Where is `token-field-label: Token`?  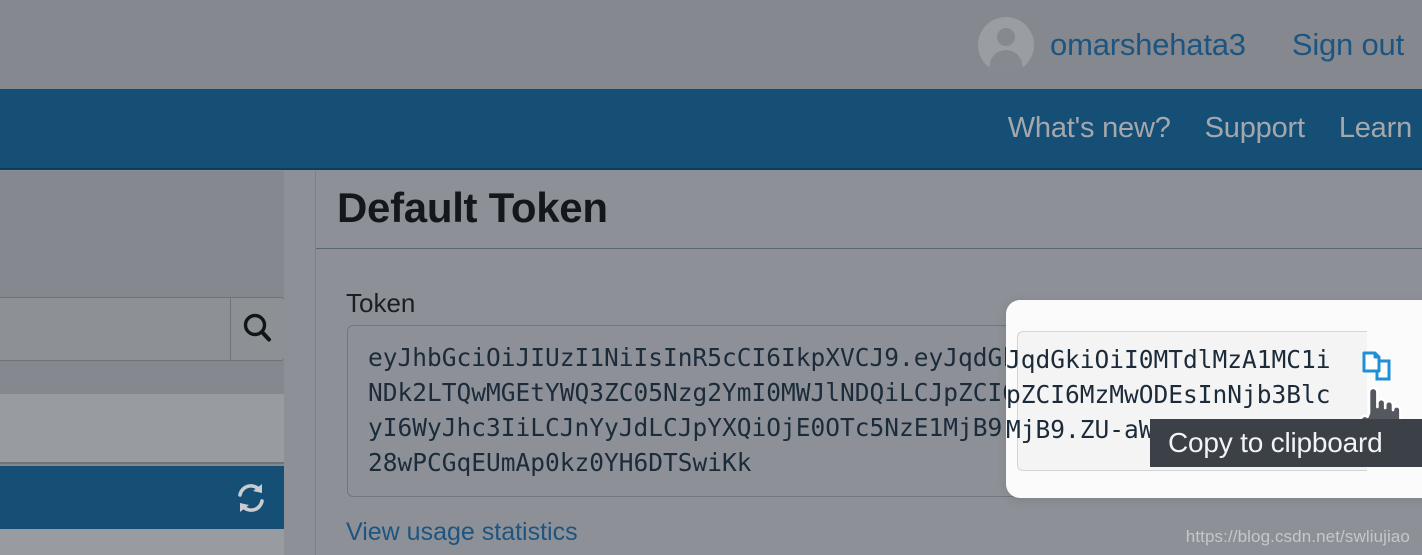 token-field-label: Token is located at coordinates (381, 303).